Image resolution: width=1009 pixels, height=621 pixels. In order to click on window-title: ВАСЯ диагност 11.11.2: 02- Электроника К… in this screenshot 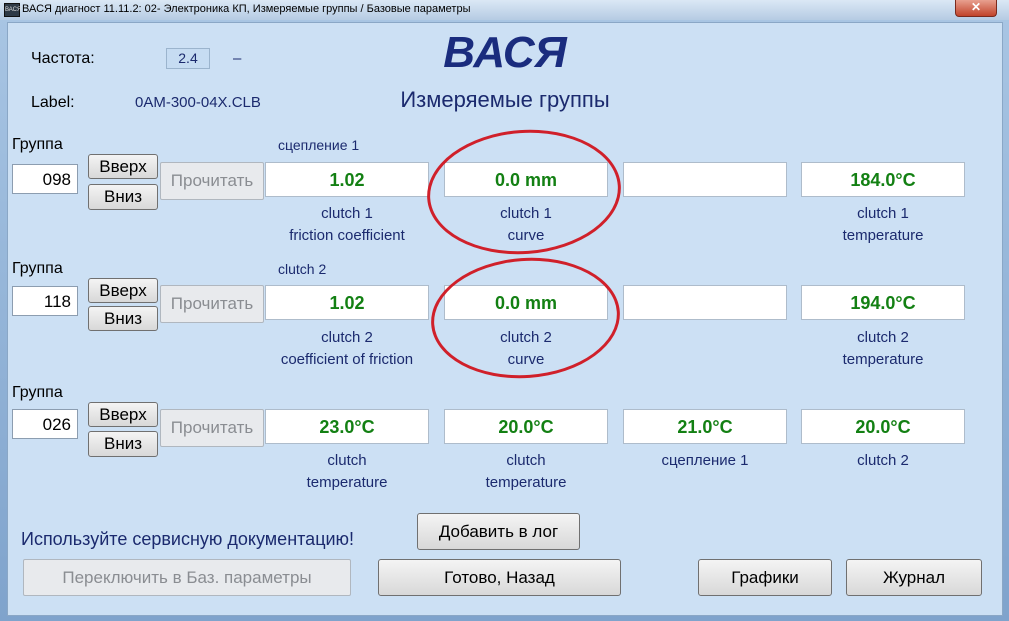, I will do `click(246, 9)`.